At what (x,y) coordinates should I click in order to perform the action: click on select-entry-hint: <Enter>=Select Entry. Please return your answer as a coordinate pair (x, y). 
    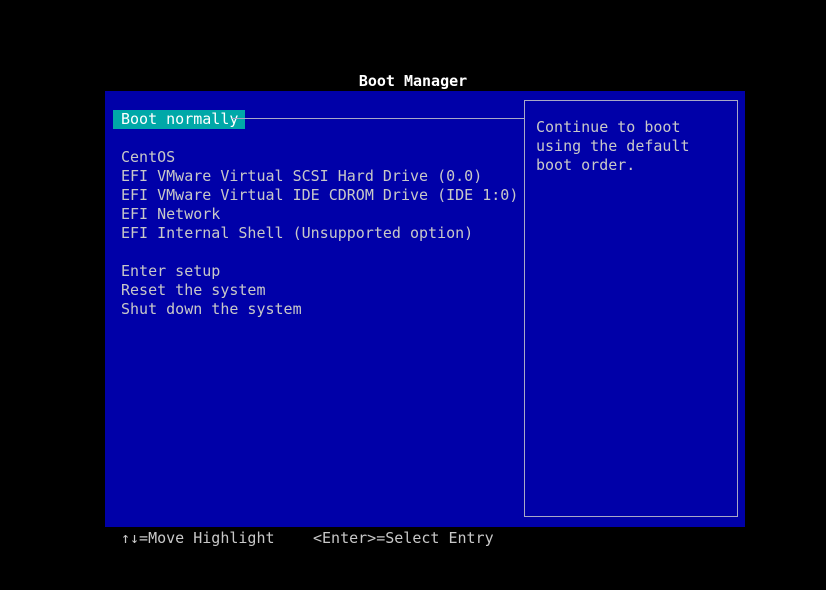
    Looking at the image, I should click on (403, 538).